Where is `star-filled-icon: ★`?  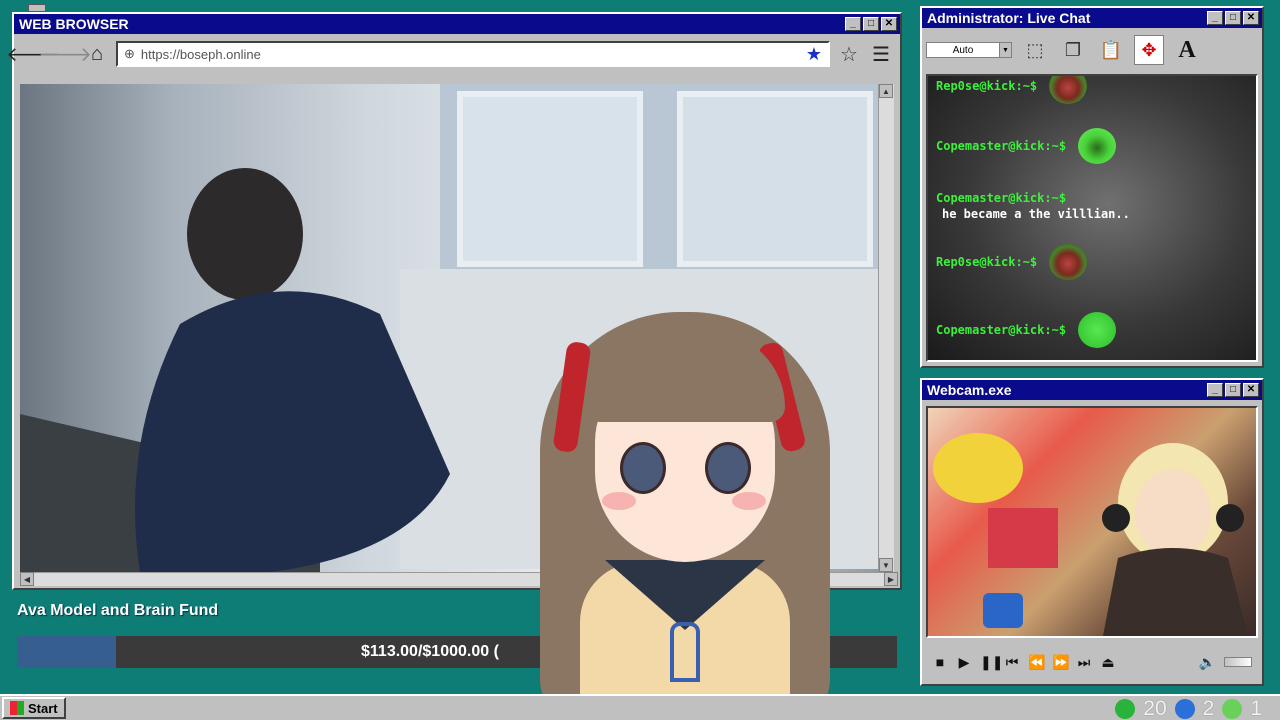
star-filled-icon: ★ is located at coordinates (814, 54).